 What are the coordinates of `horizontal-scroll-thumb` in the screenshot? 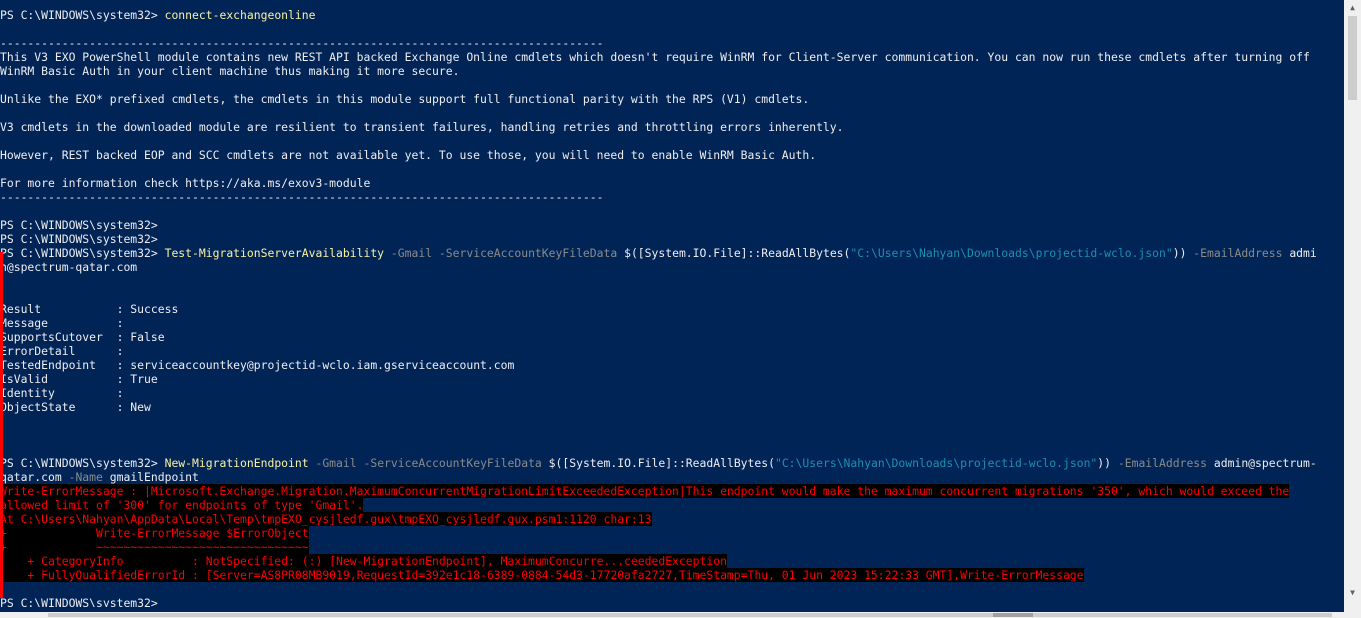 It's located at (690, 615).